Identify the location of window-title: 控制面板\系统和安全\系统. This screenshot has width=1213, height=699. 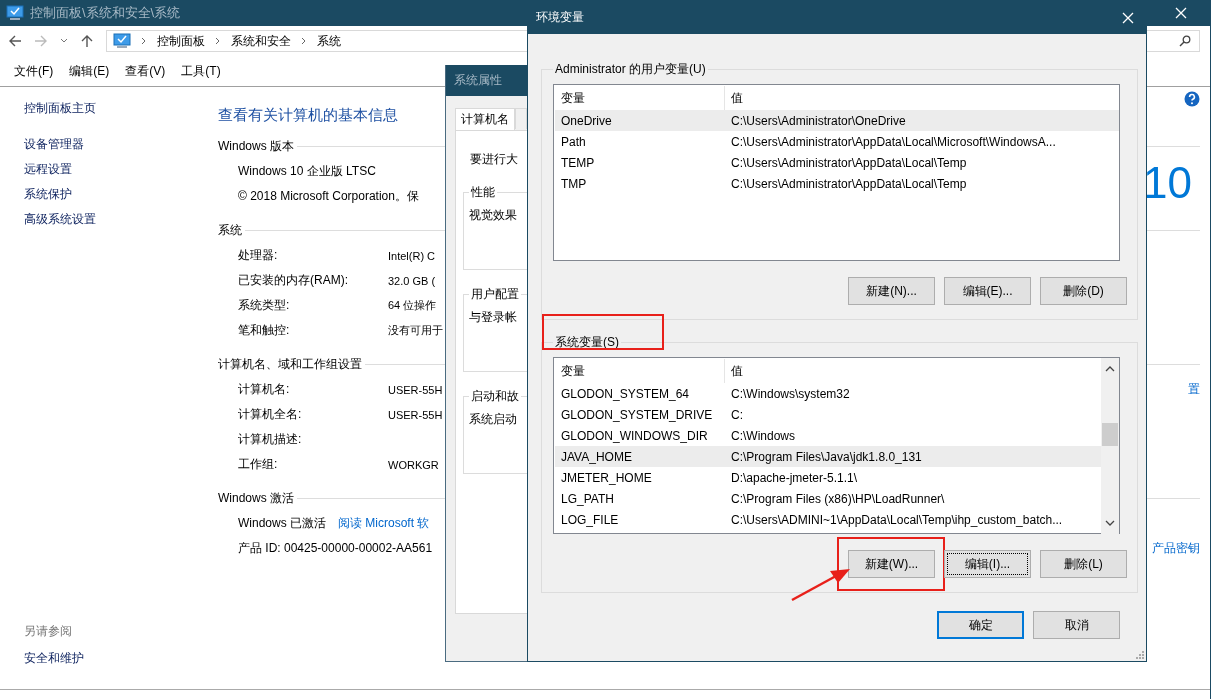
(105, 13).